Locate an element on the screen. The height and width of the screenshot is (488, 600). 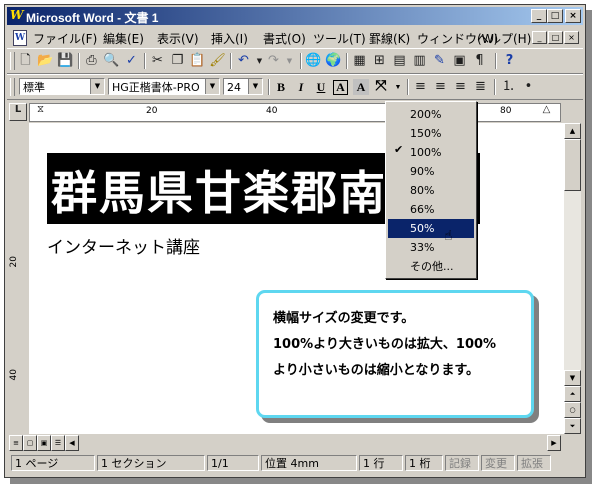
print-icon: ⎙ is located at coordinates (91, 61).